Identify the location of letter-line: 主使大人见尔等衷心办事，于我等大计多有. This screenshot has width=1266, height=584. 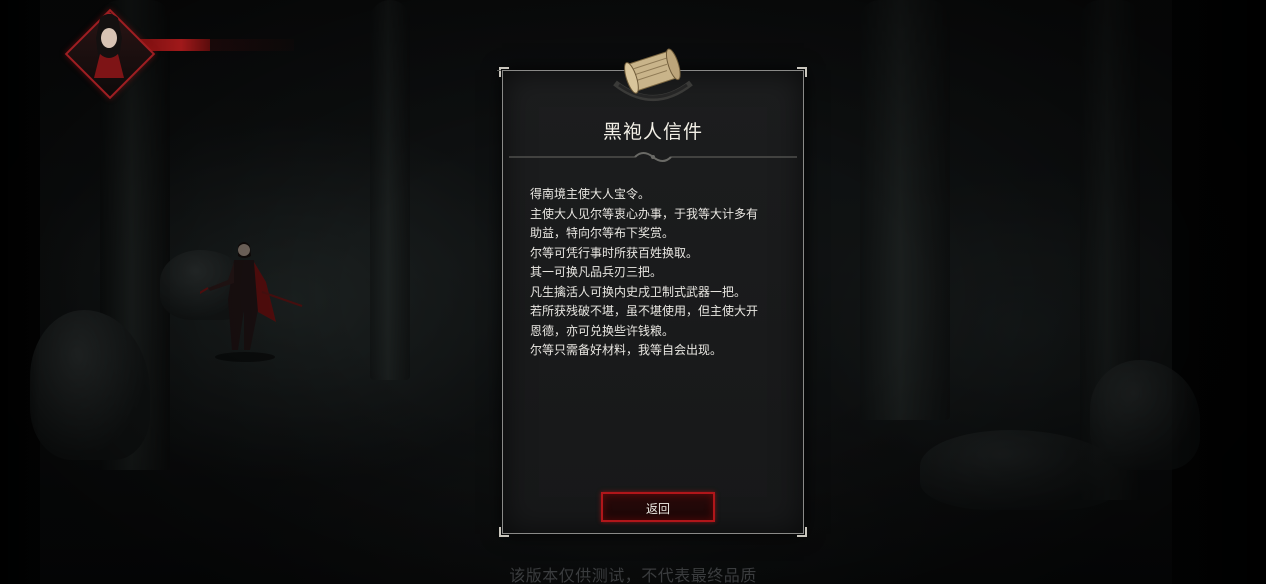
(644, 213).